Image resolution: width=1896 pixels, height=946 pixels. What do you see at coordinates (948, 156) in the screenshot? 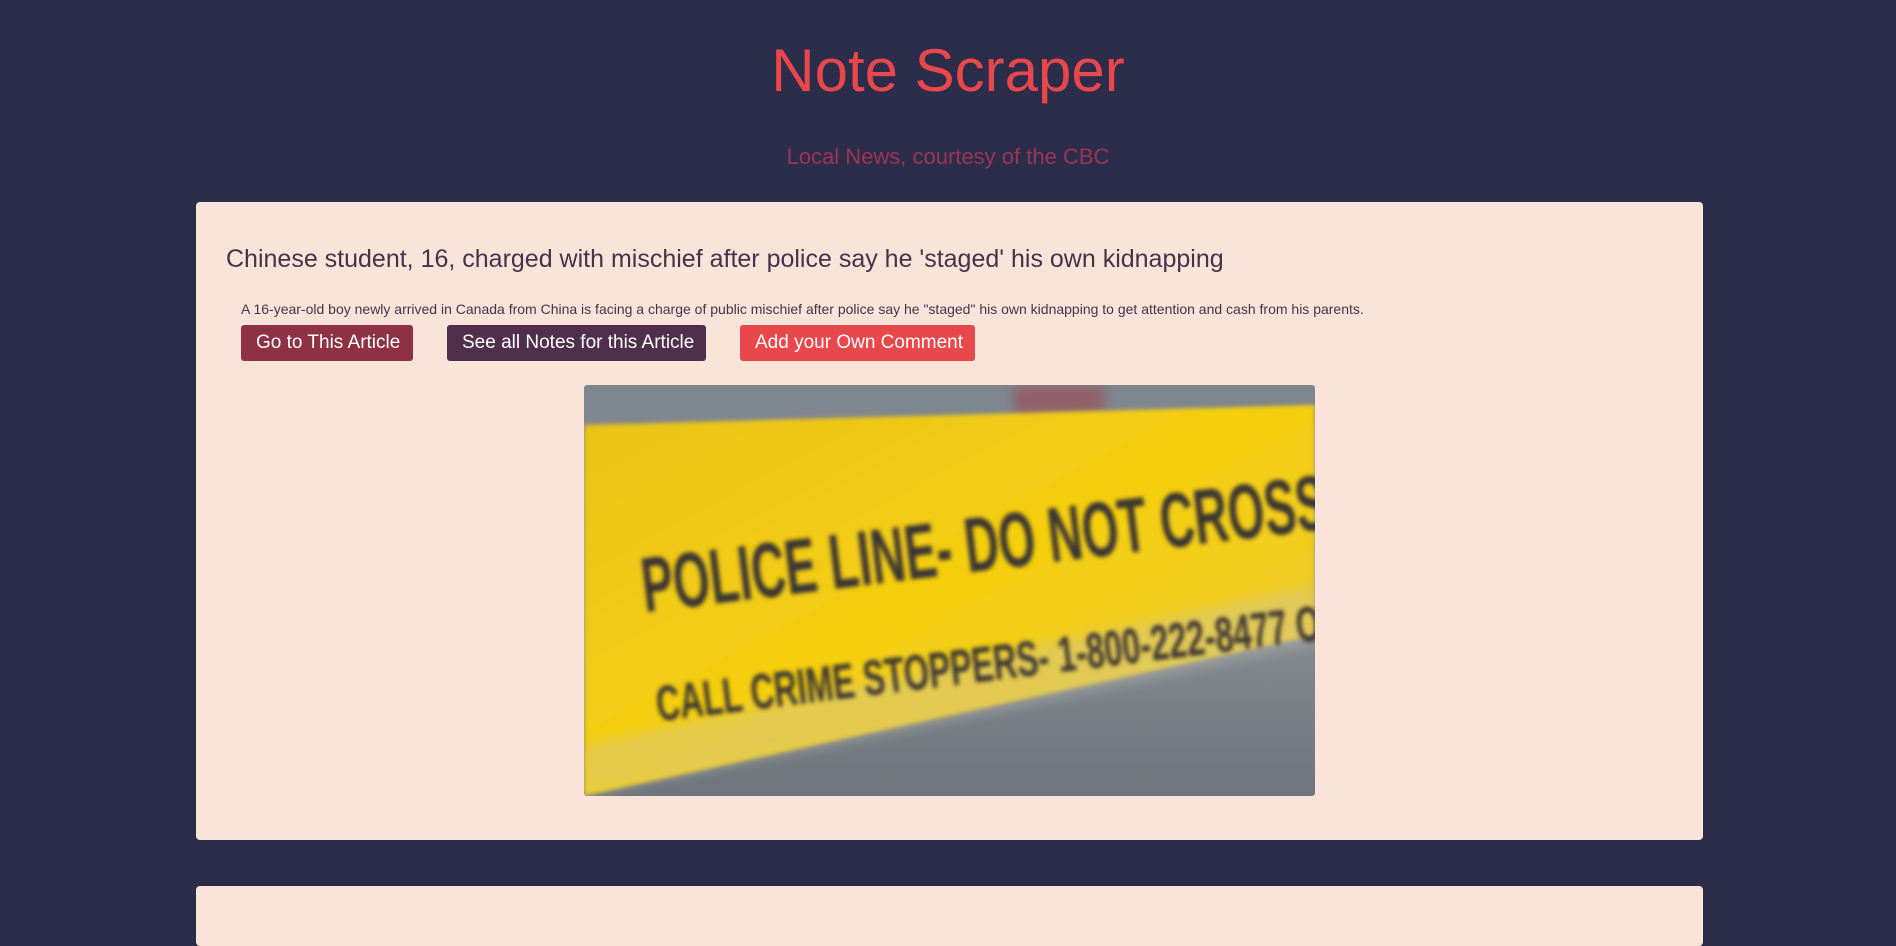
I see `site-subtitle: Local News, courtesy of the CBC` at bounding box center [948, 156].